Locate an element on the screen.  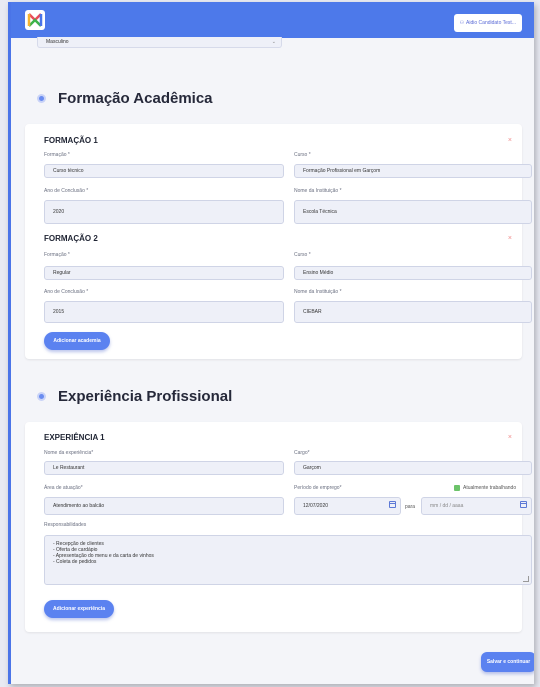
add-academic-button: Adicionar academia is located at coordinates (77, 341).